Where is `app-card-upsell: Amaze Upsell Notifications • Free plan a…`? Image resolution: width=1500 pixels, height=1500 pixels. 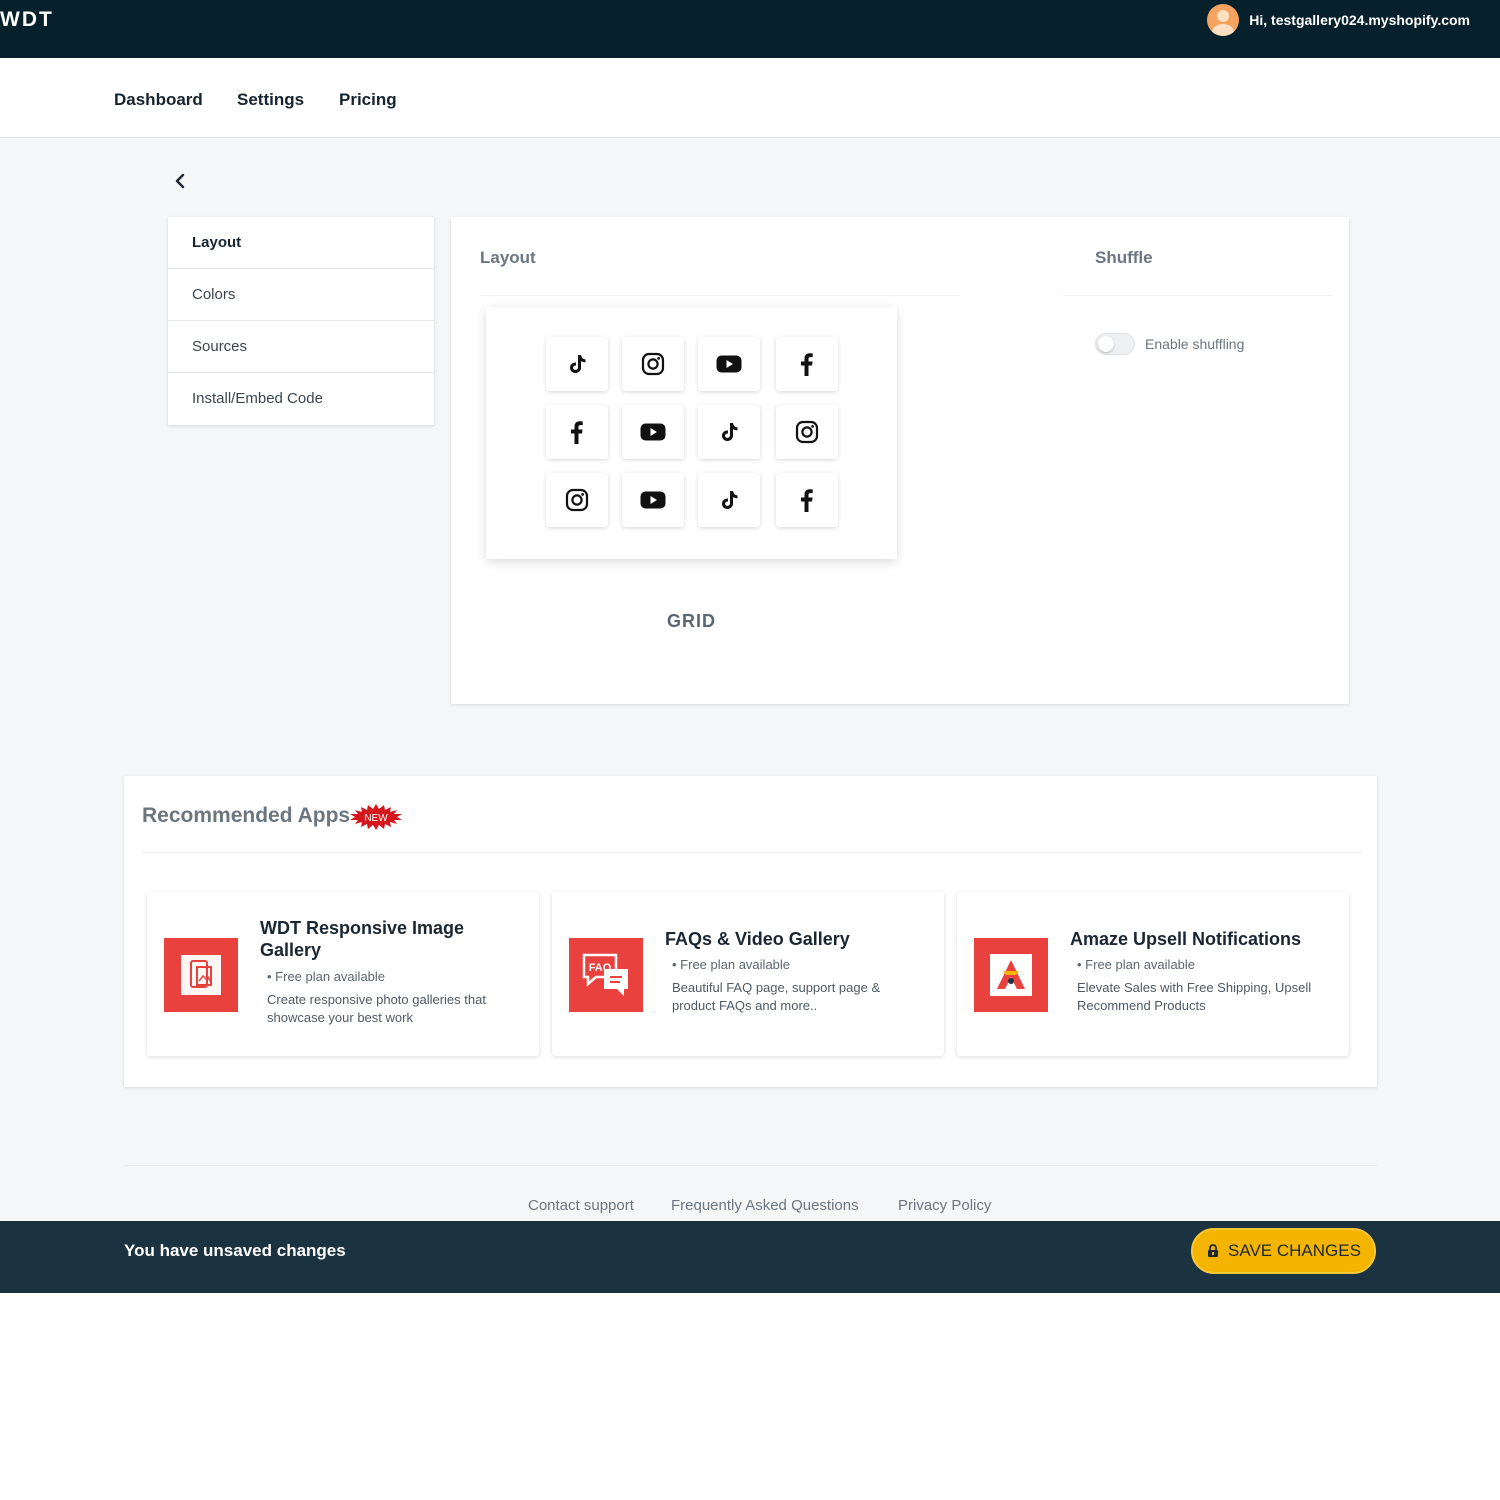
app-card-upsell: Amaze Upsell Notifications • Free plan a… is located at coordinates (1153, 974).